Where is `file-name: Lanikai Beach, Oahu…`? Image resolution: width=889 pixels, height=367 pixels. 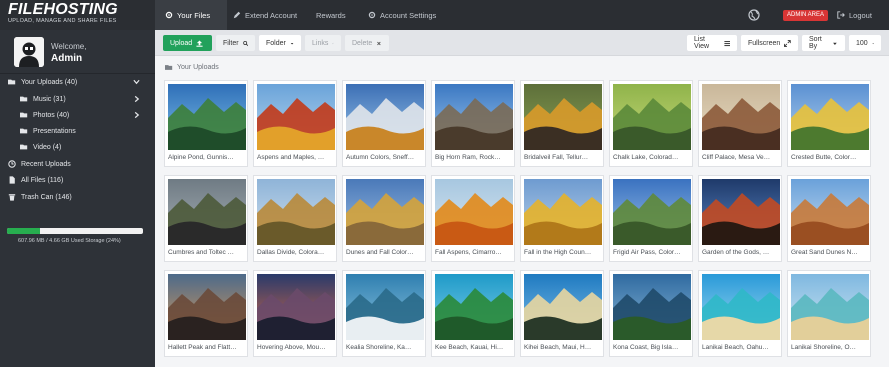
file-name: Lanikai Beach, Oahu… is located at coordinates (741, 347).